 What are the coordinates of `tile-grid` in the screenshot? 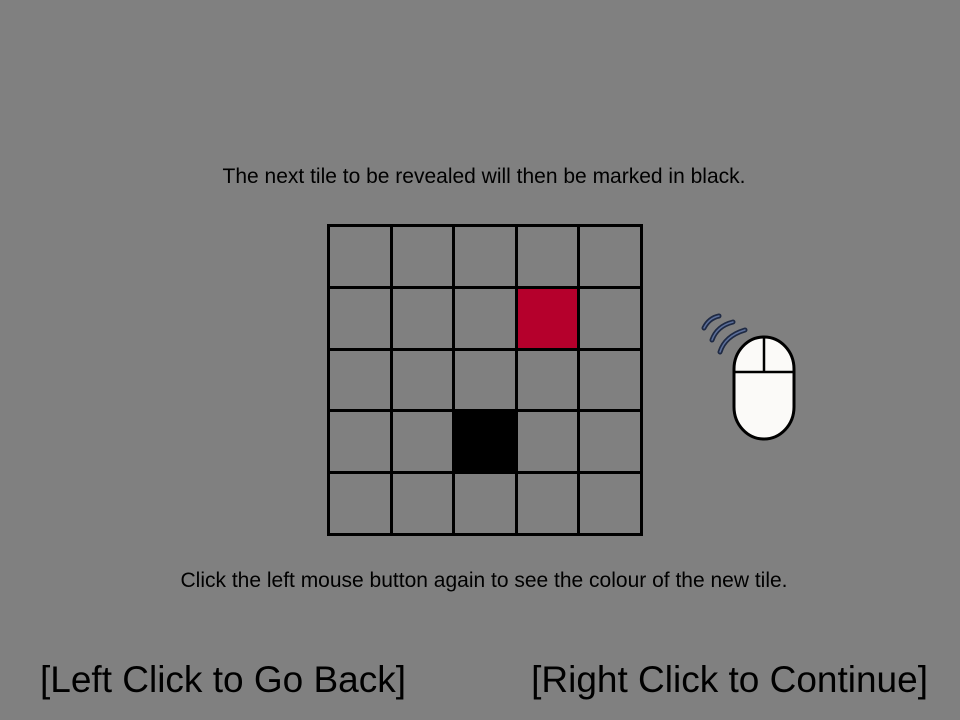 It's located at (485, 380).